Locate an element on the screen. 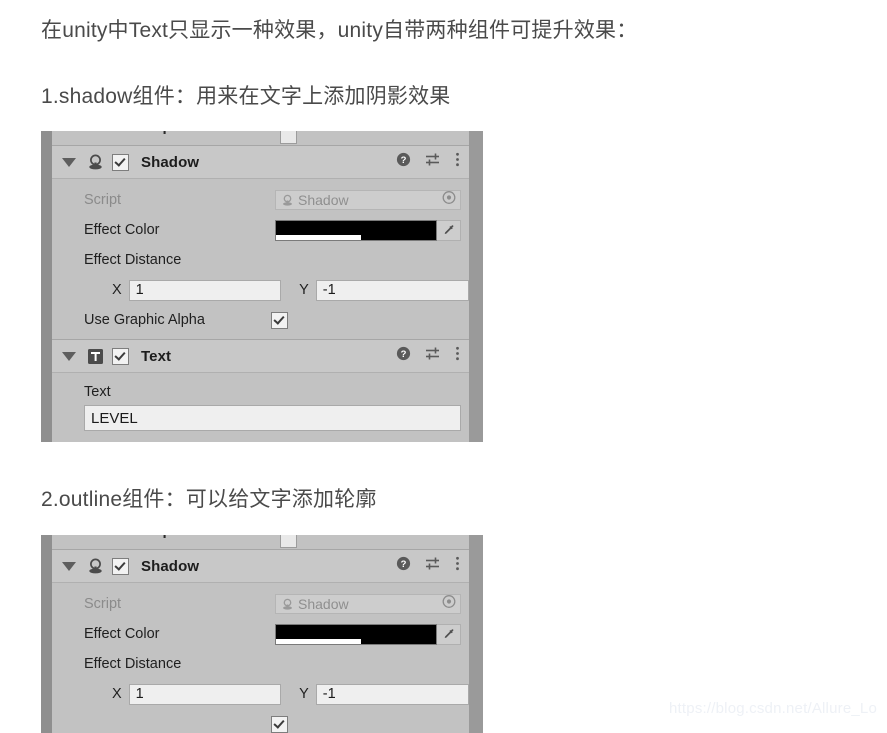 The image size is (887, 733). text-component-title: Text is located at coordinates (156, 356).